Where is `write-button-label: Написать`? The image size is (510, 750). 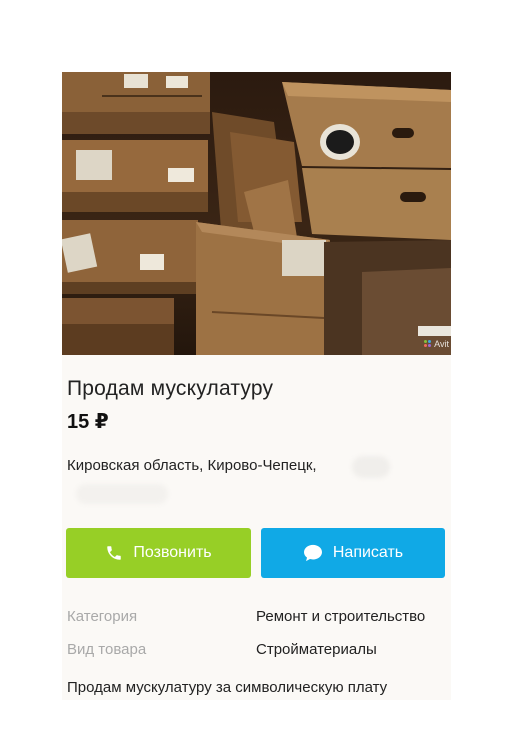
write-button-label: Написать is located at coordinates (368, 552).